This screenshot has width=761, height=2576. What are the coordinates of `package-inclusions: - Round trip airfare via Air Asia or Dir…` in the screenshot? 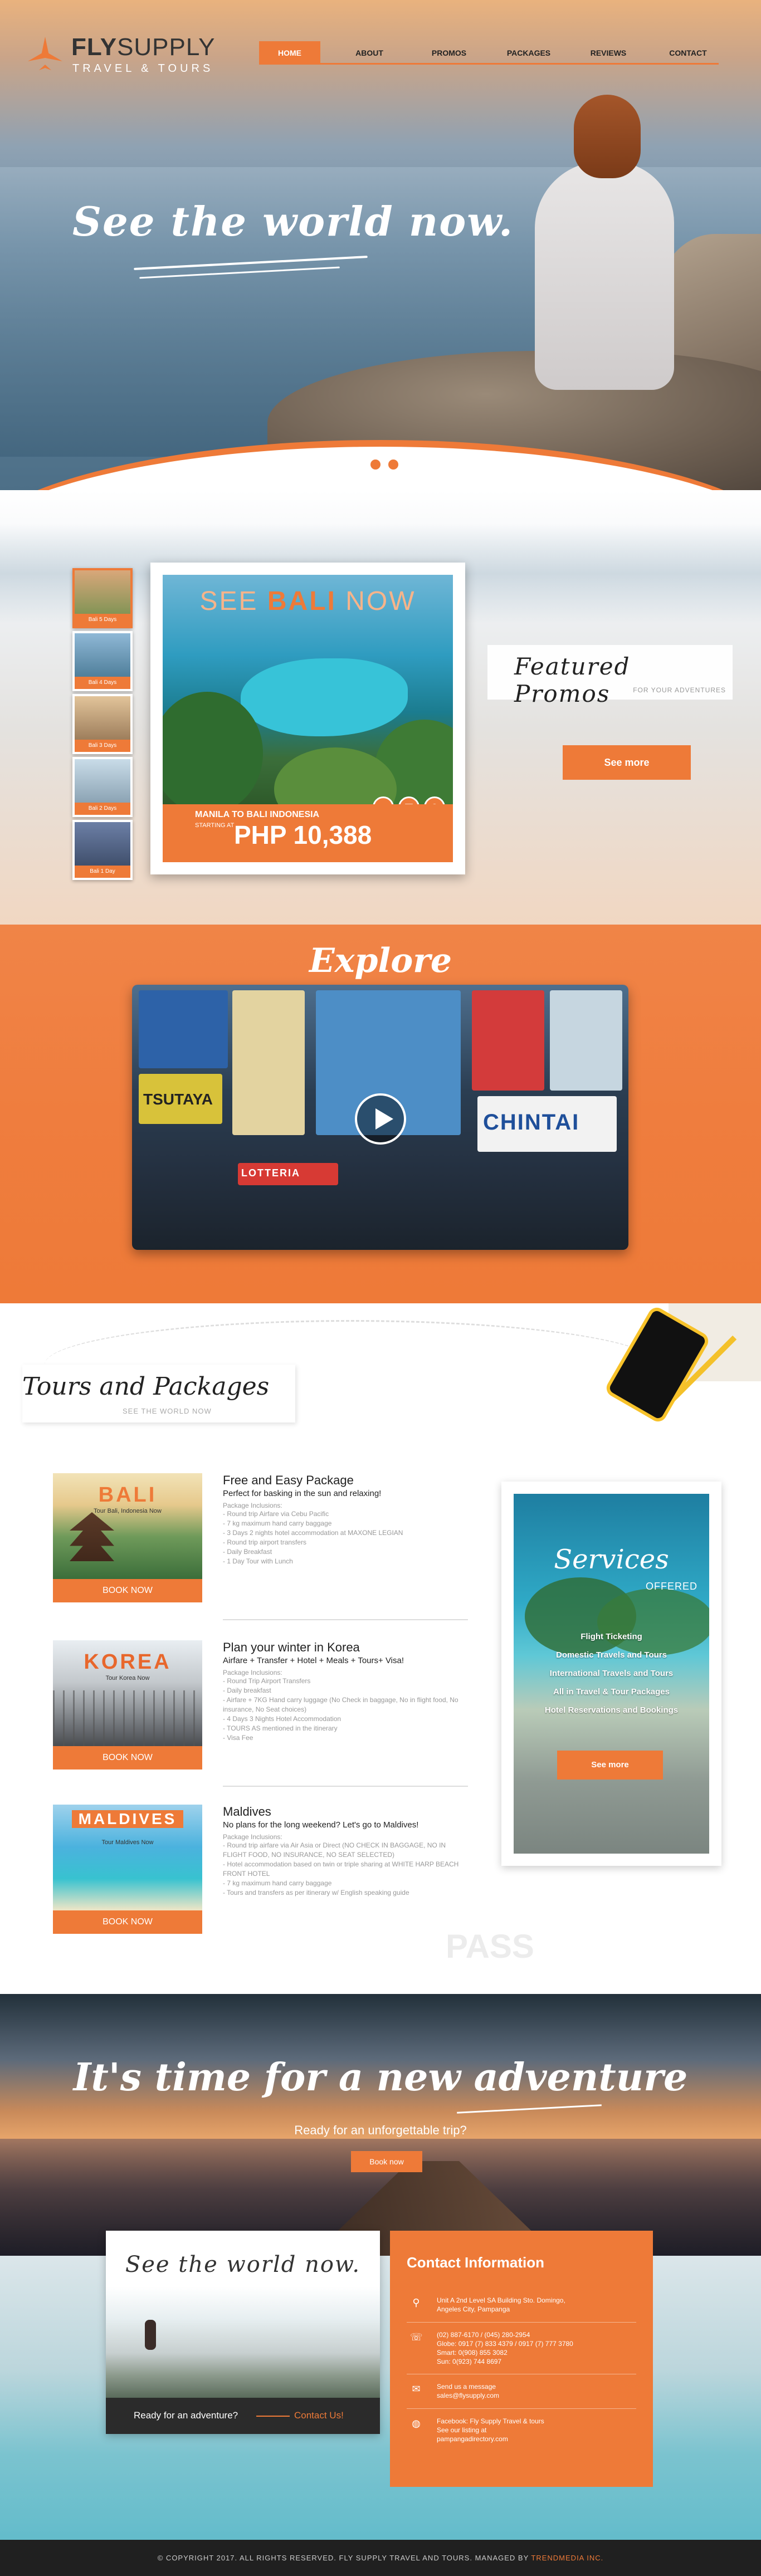 It's located at (345, 1870).